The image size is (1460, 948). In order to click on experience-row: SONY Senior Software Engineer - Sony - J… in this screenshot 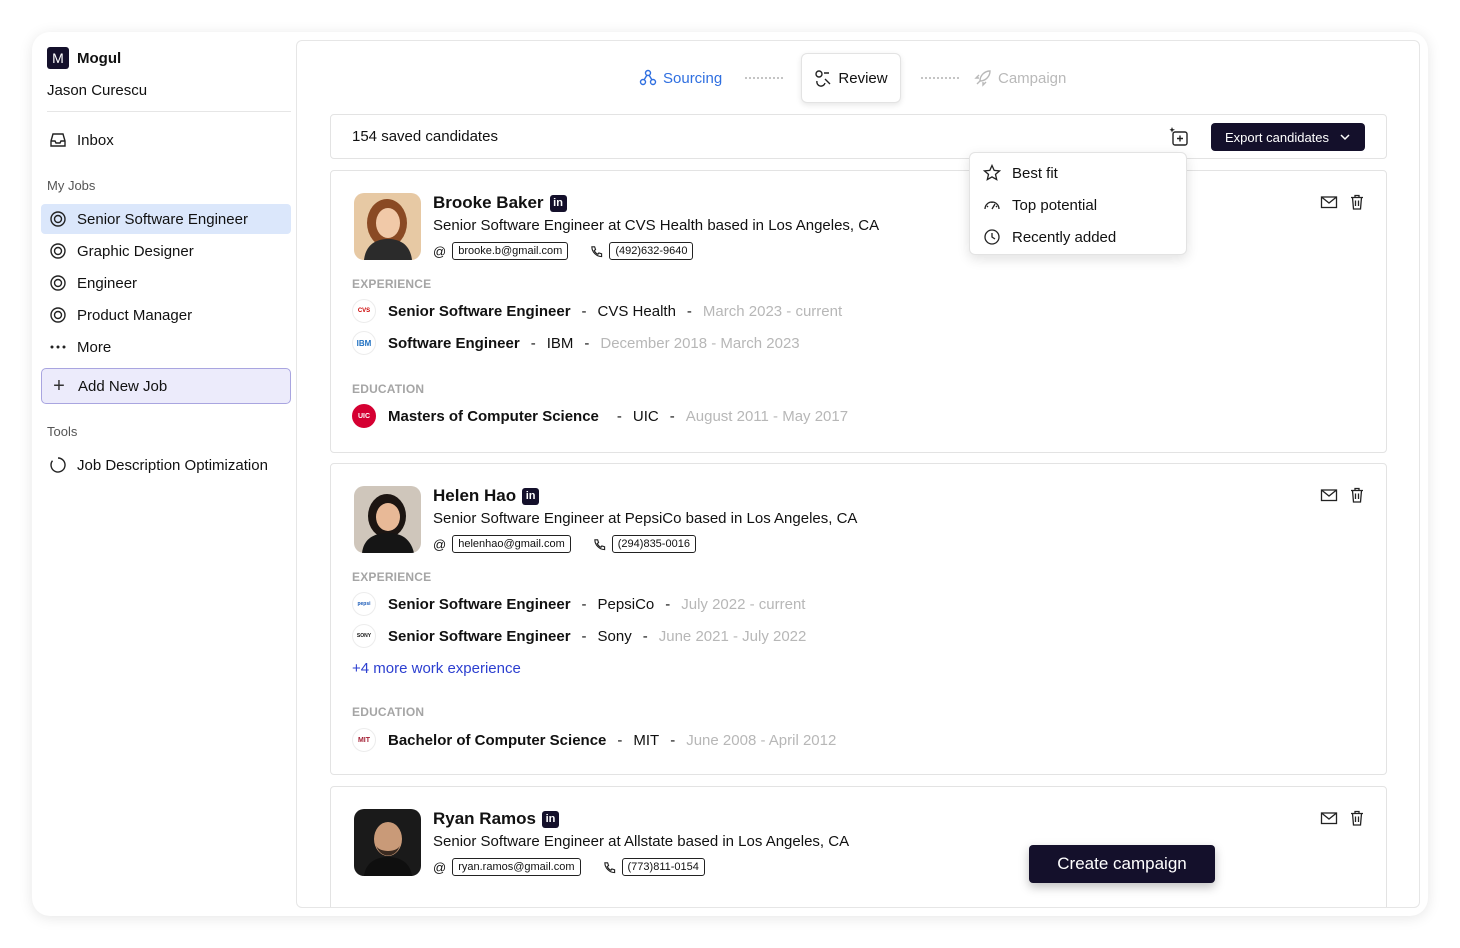, I will do `click(579, 636)`.